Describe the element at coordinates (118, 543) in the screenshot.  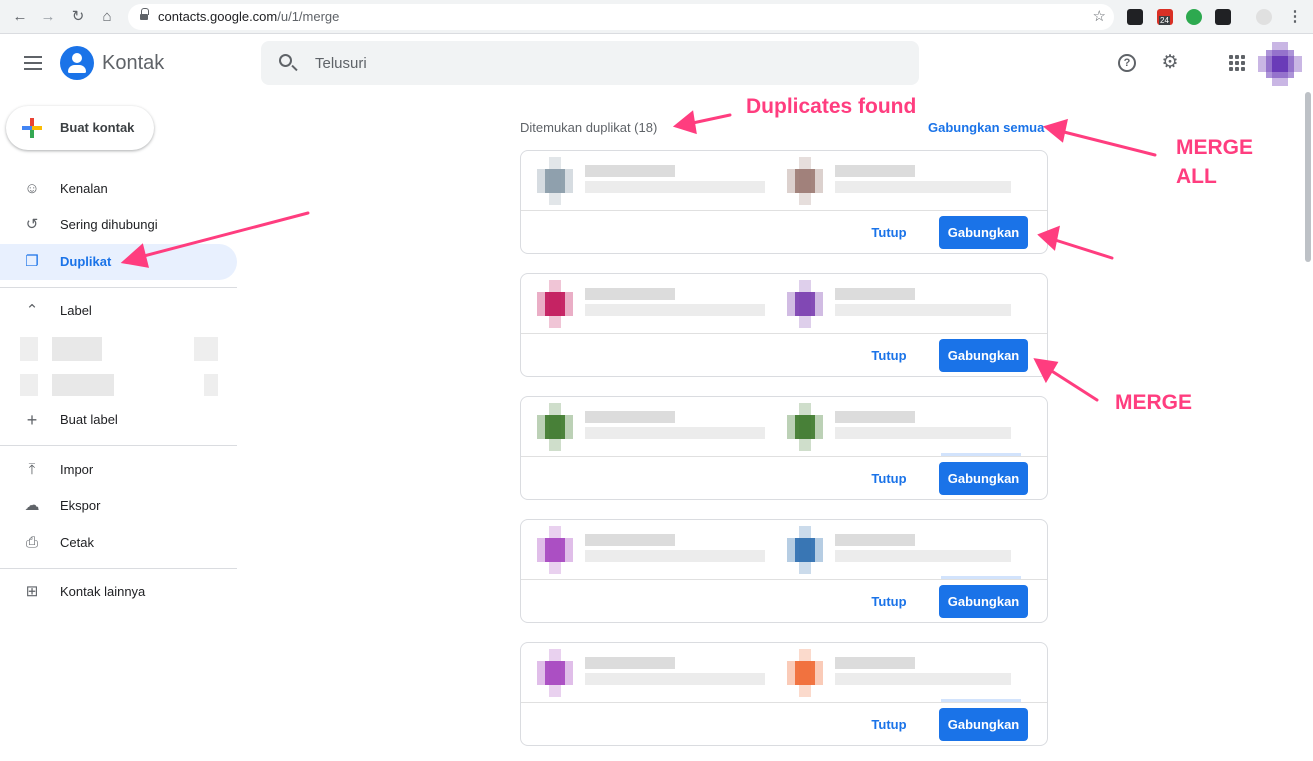
I see `sidebar-item-print: ⎙ Cetak` at that location.